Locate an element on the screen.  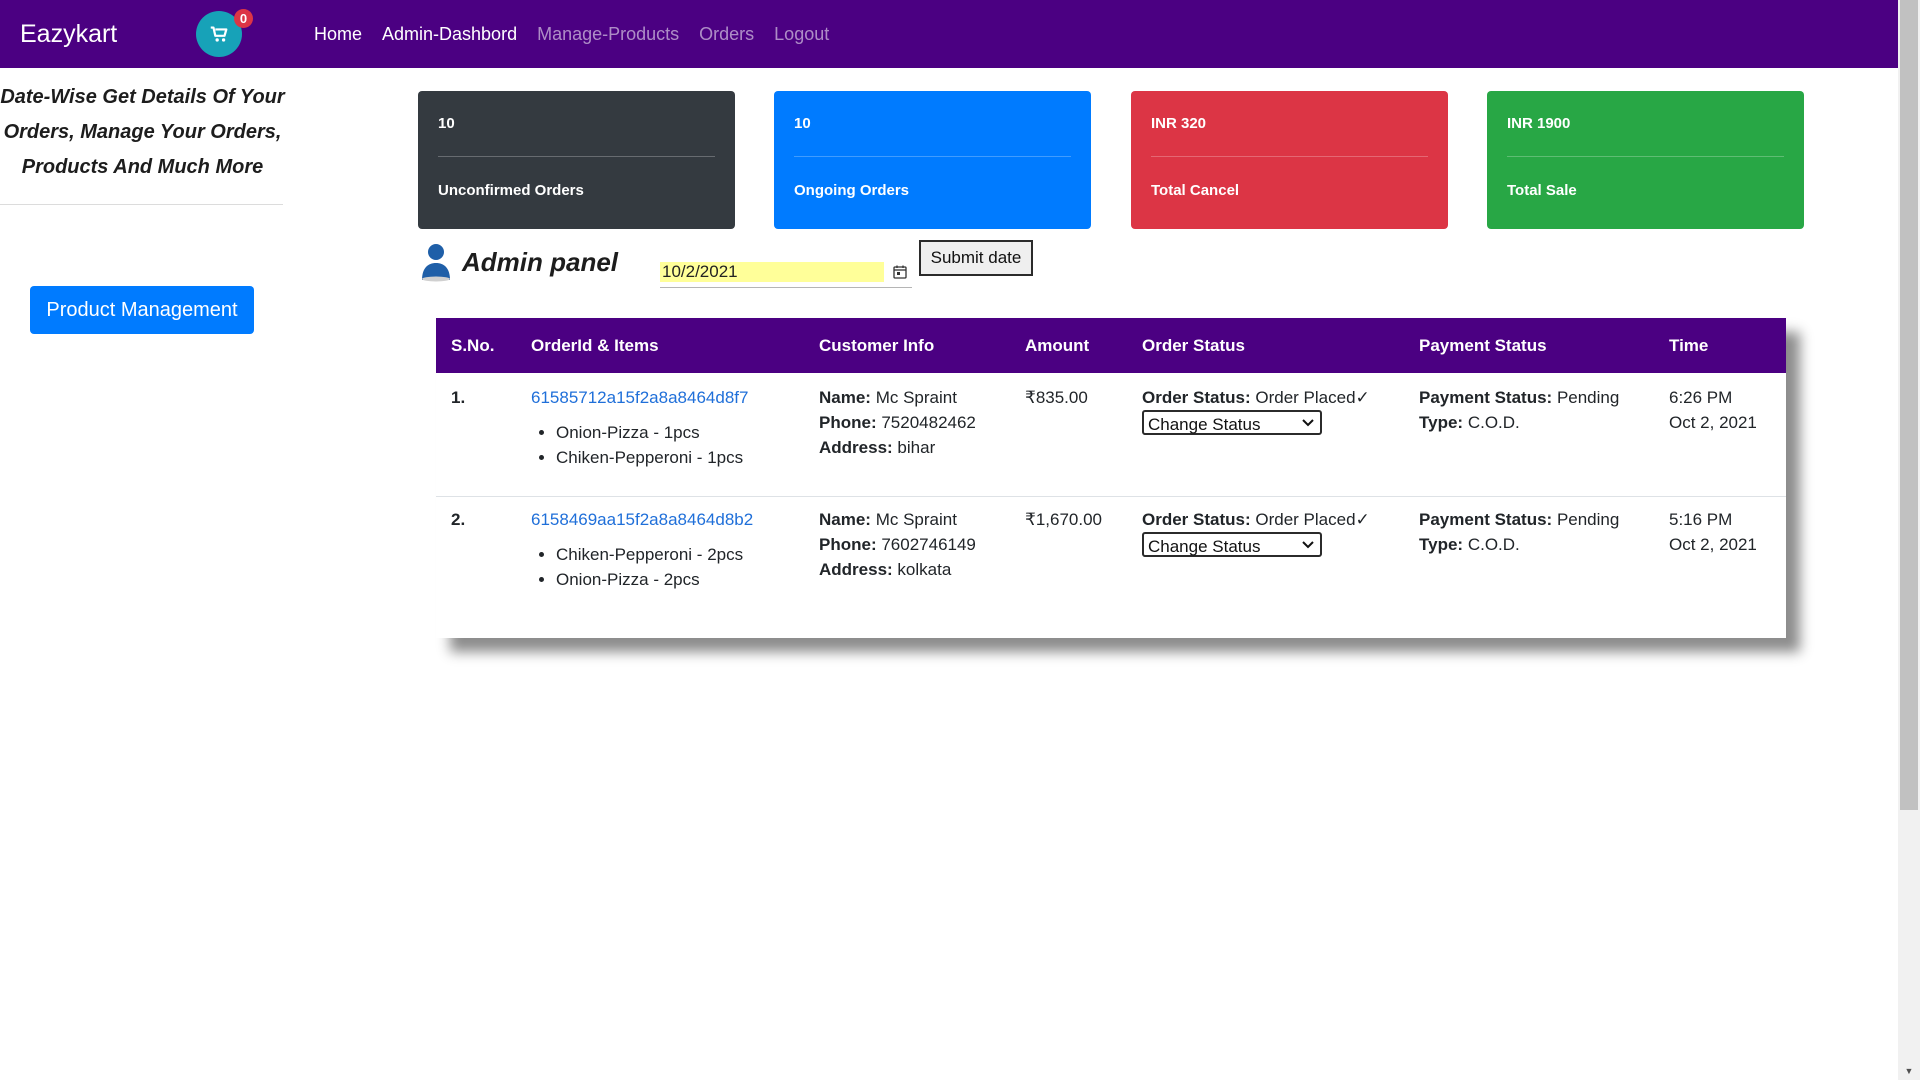
stat-card-total-sale: INR 1900 Total Sale is located at coordinates (1645, 160).